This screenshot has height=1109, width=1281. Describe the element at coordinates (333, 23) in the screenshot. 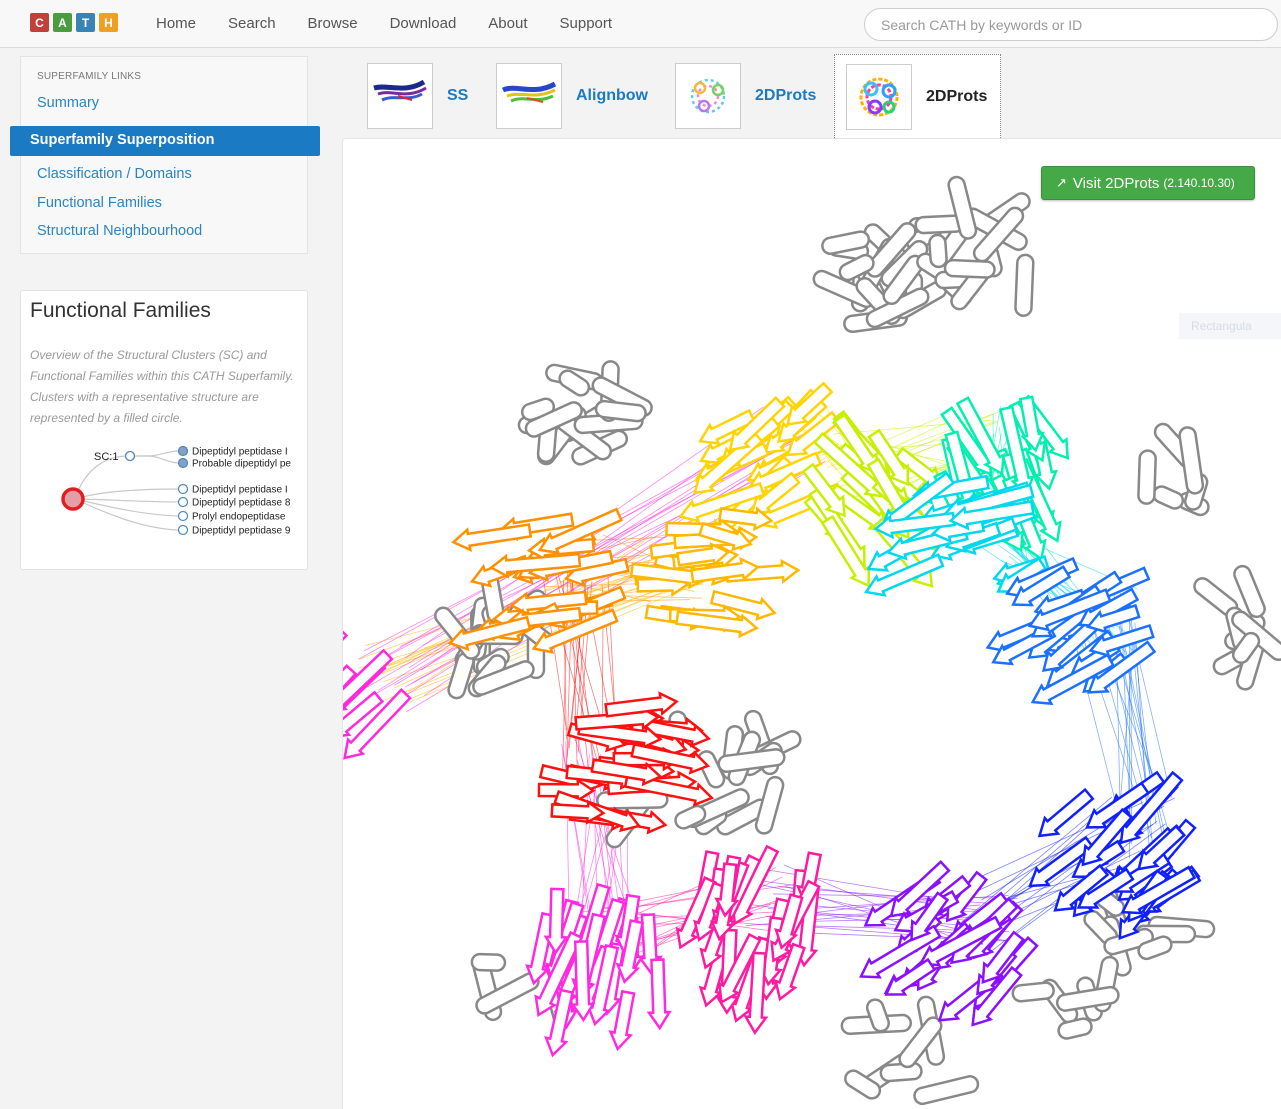

I see `nav-browse-link: Browse` at that location.